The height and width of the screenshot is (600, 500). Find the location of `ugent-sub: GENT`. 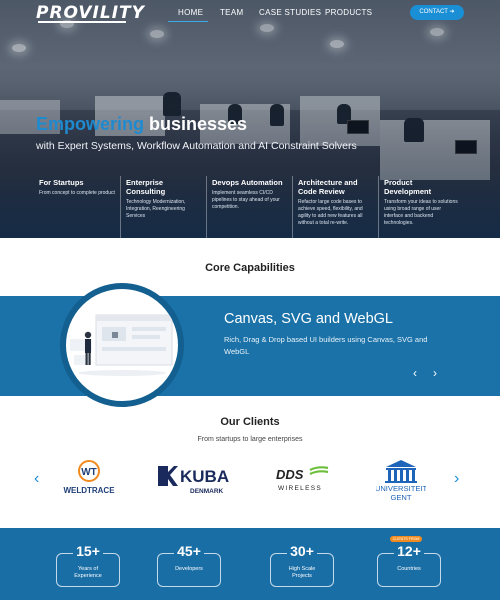

ugent-sub: GENT is located at coordinates (400, 497).